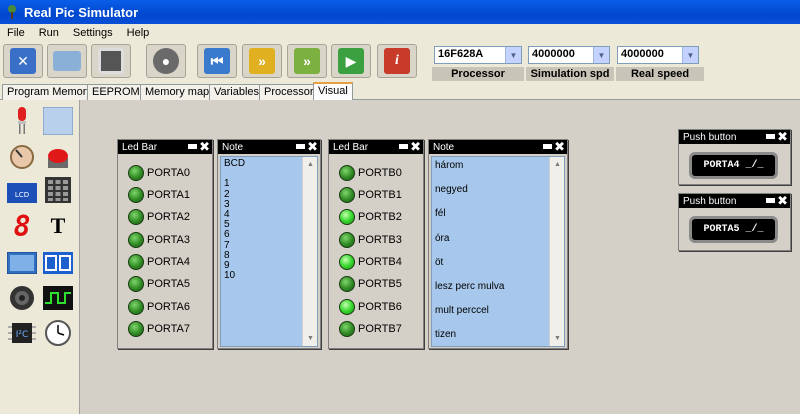  What do you see at coordinates (351, 61) in the screenshot?
I see `run-button: ▶` at bounding box center [351, 61].